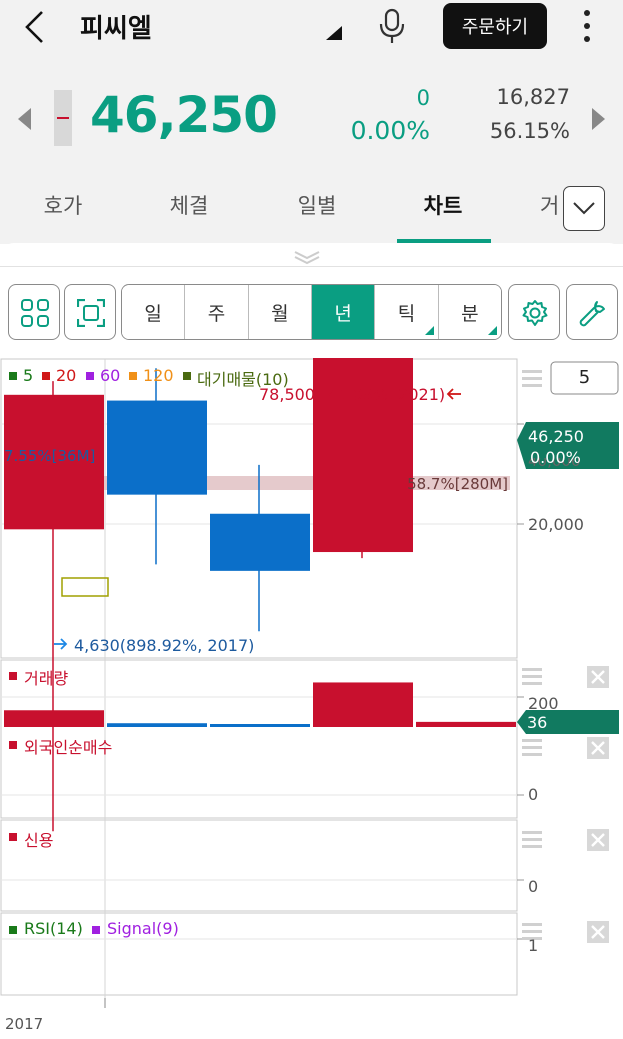  I want to click on axis-label-20000: 20,000, so click(556, 524).